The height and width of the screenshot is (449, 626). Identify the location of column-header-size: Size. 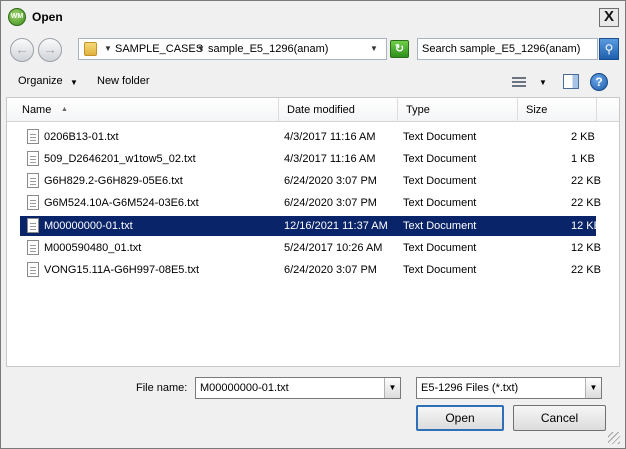
(557, 110).